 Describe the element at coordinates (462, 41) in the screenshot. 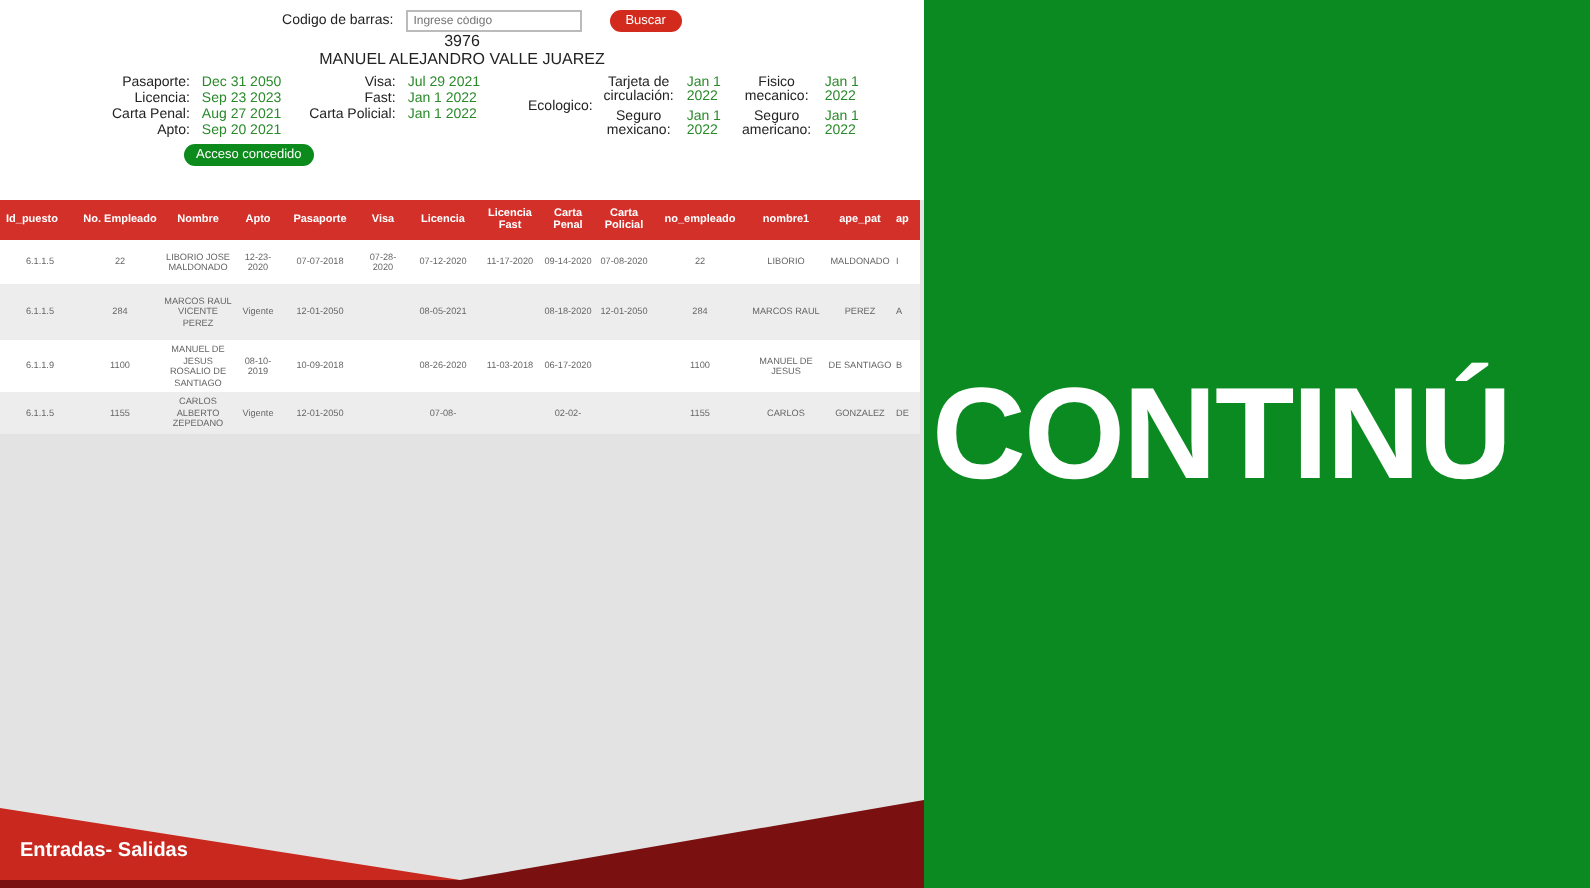

I see `employee-number: 3976` at that location.